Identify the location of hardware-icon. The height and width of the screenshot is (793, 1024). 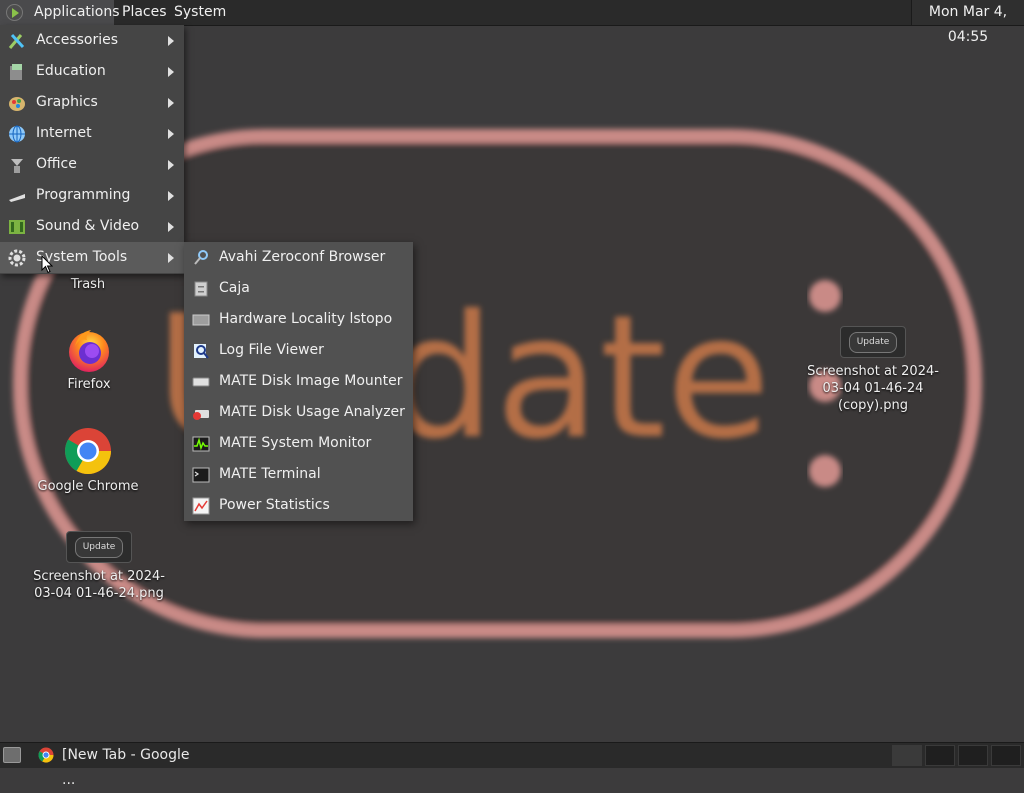
(201, 320).